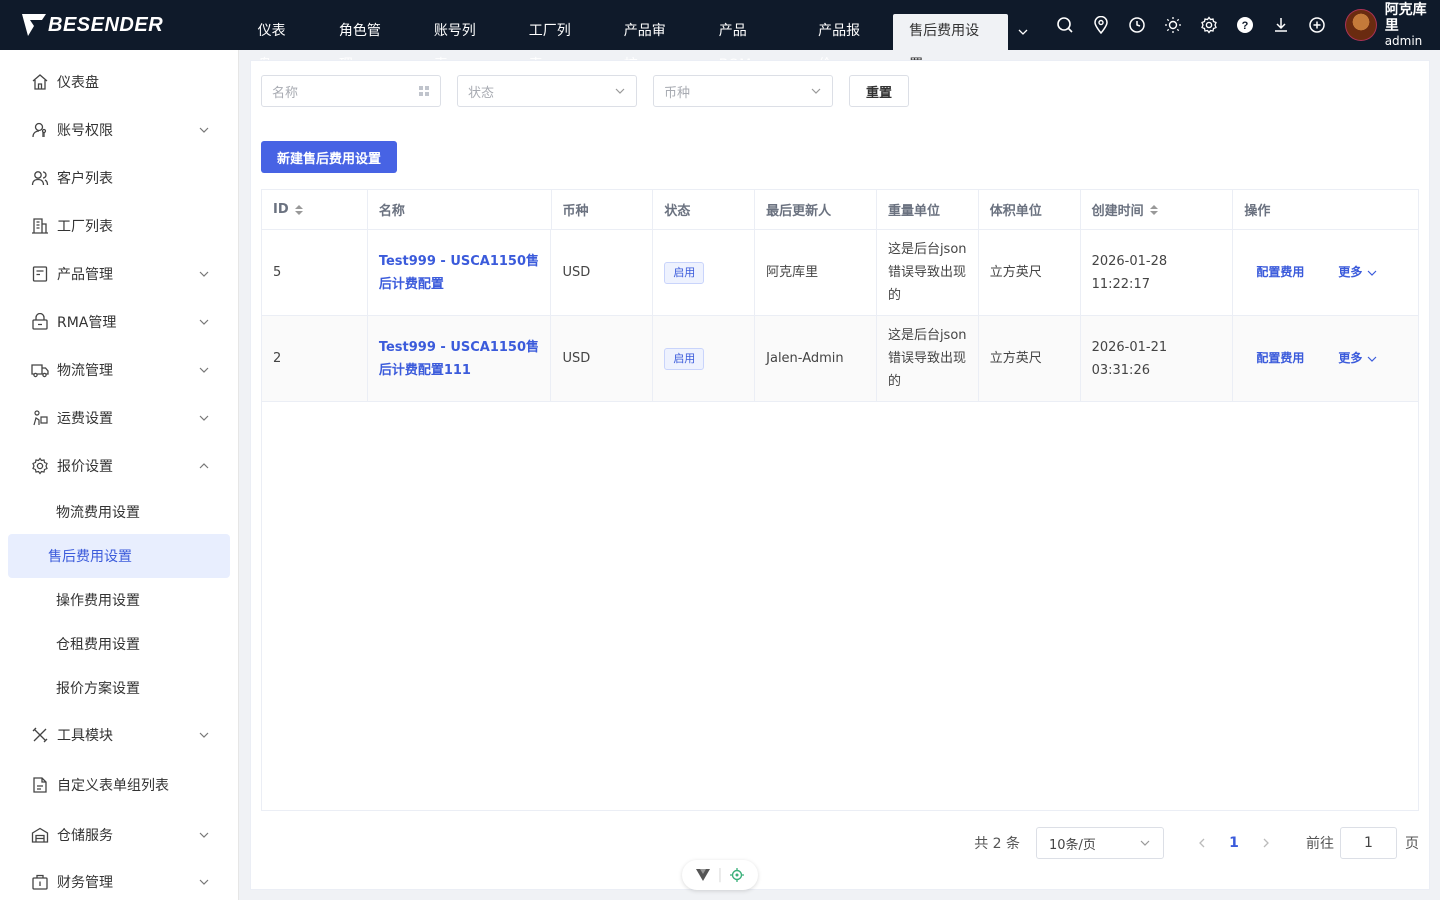 This screenshot has width=1440, height=900. I want to click on warehouse-icon, so click(40, 835).